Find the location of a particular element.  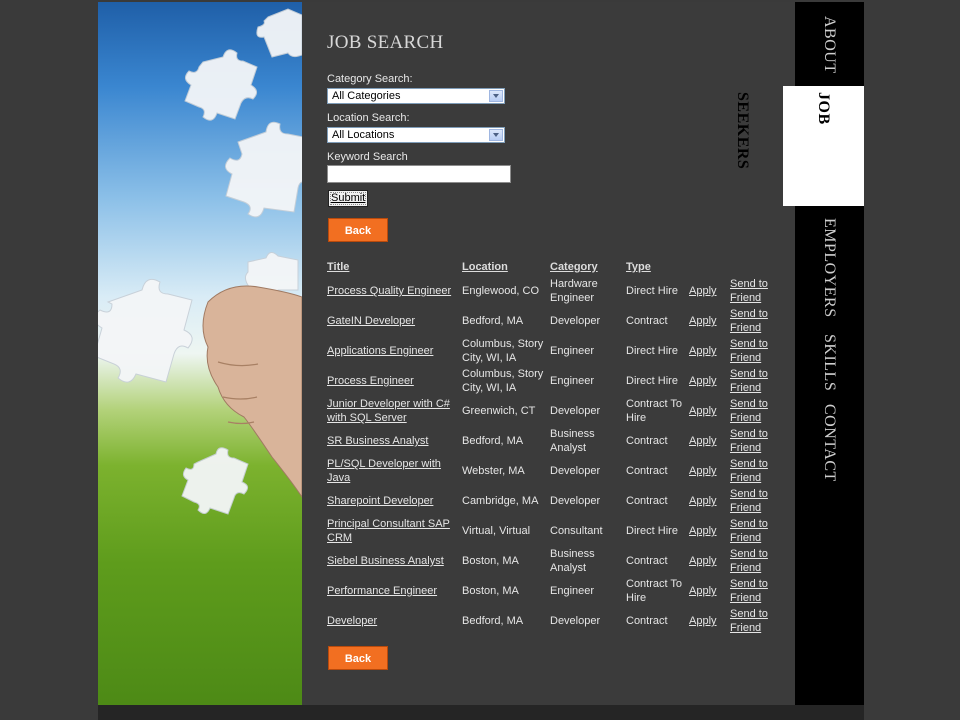

job-title-link: Process Engineer is located at coordinates (370, 381).